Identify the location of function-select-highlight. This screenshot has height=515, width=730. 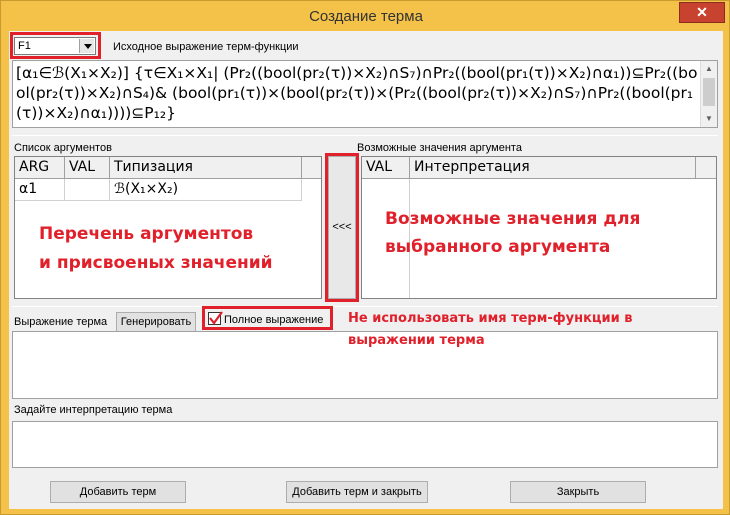
(55, 45).